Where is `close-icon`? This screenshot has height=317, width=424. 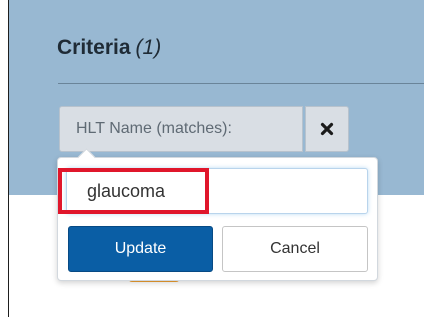 close-icon is located at coordinates (327, 129).